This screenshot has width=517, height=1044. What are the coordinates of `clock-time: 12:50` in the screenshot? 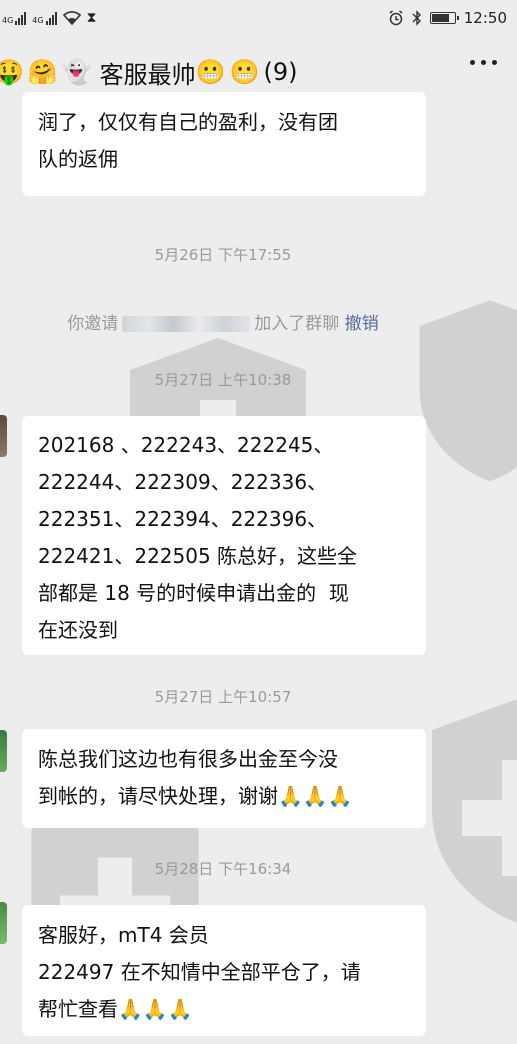 It's located at (485, 18).